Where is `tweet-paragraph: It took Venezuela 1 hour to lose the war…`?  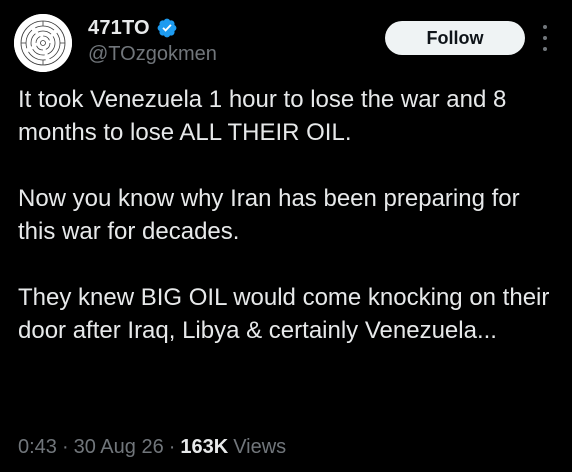
tweet-paragraph: It took Venezuela 1 hour to lose the war… is located at coordinates (262, 116).